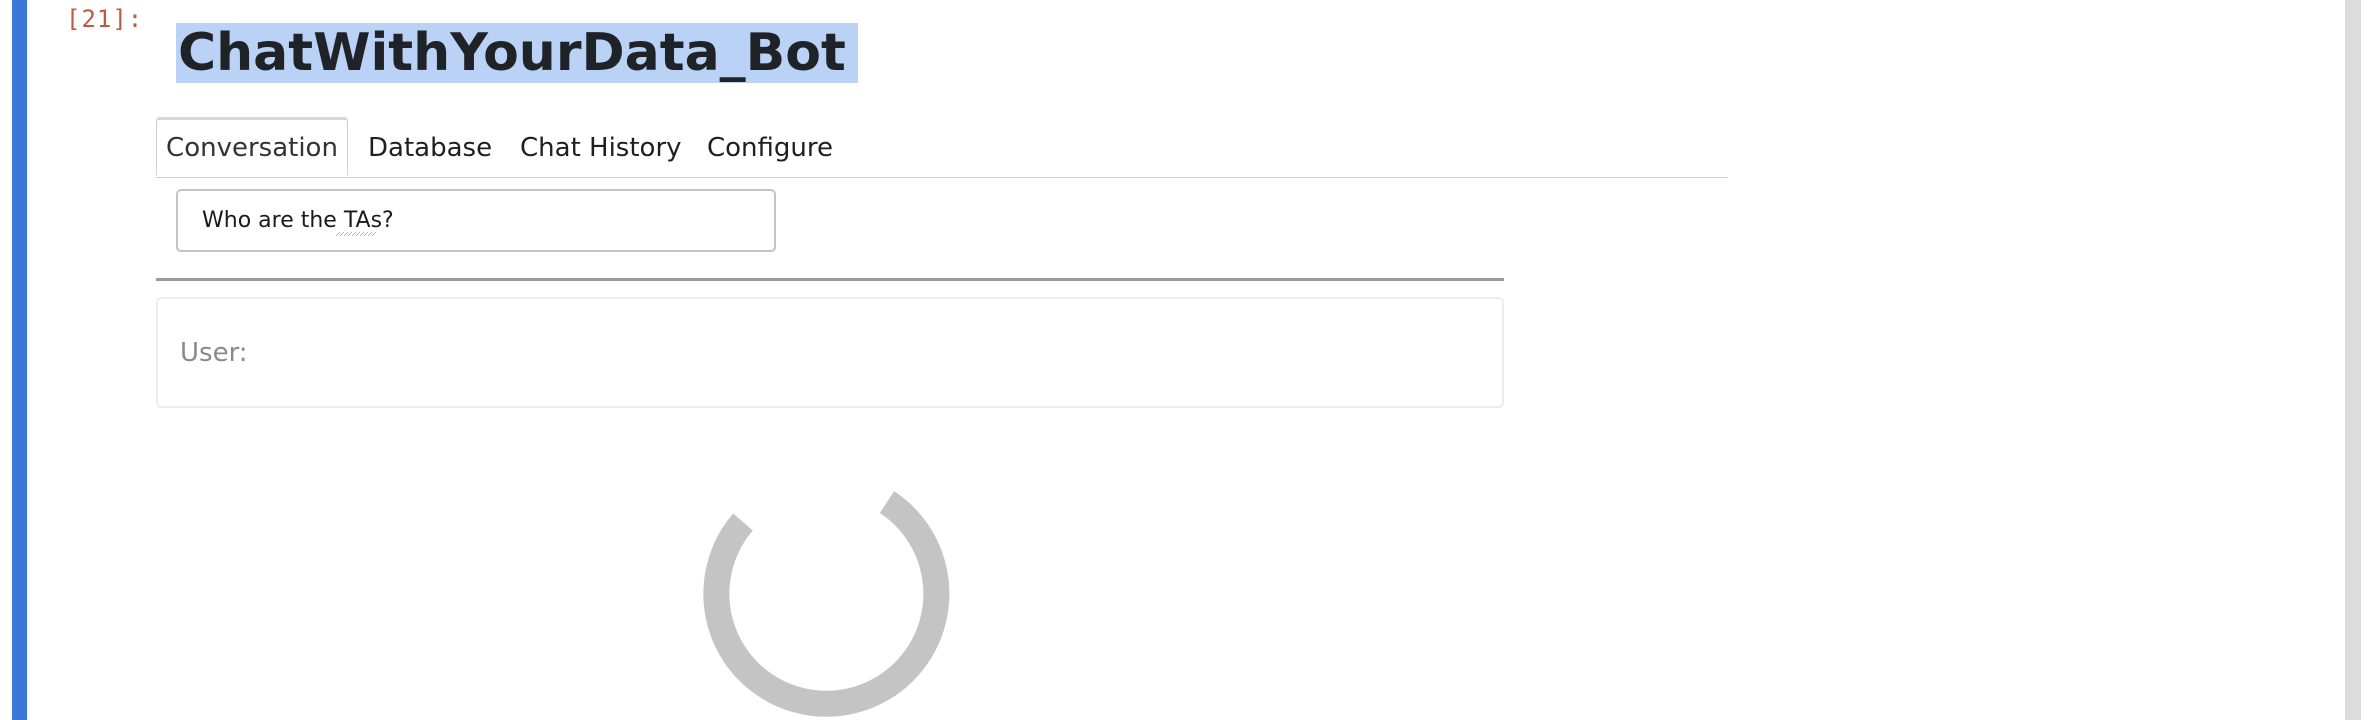  I want to click on user-label: User:, so click(214, 353).